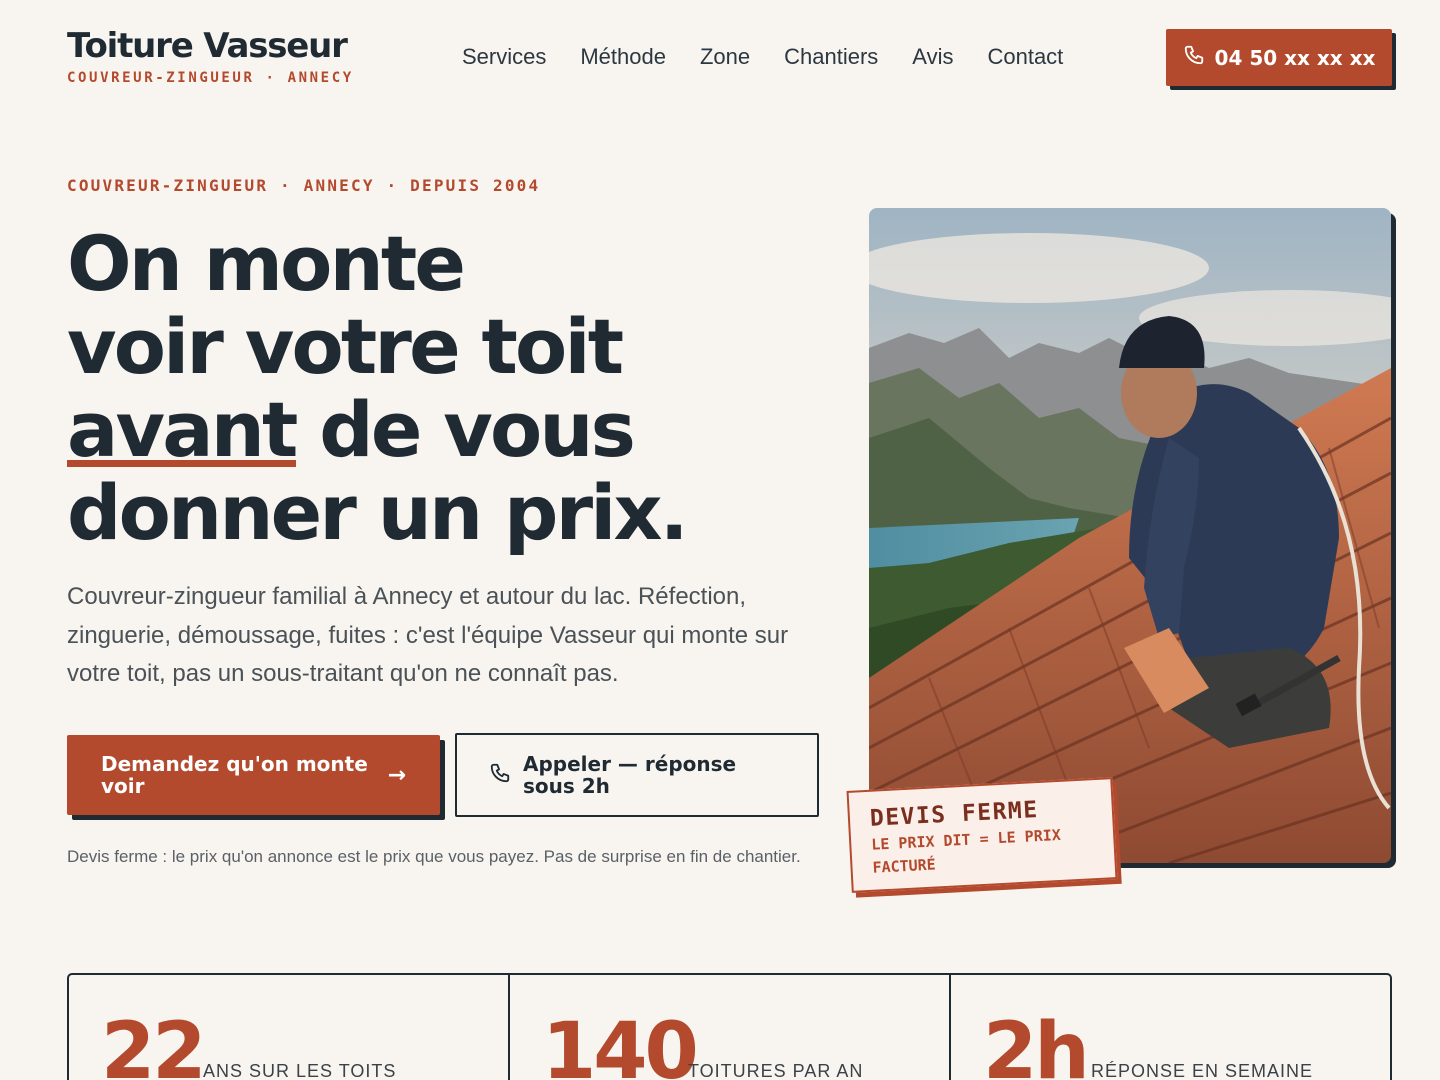 The width and height of the screenshot is (1440, 1080). What do you see at coordinates (289, 1027) in the screenshot?
I see `stat-years: 22 ANS SUR LES TOITS` at bounding box center [289, 1027].